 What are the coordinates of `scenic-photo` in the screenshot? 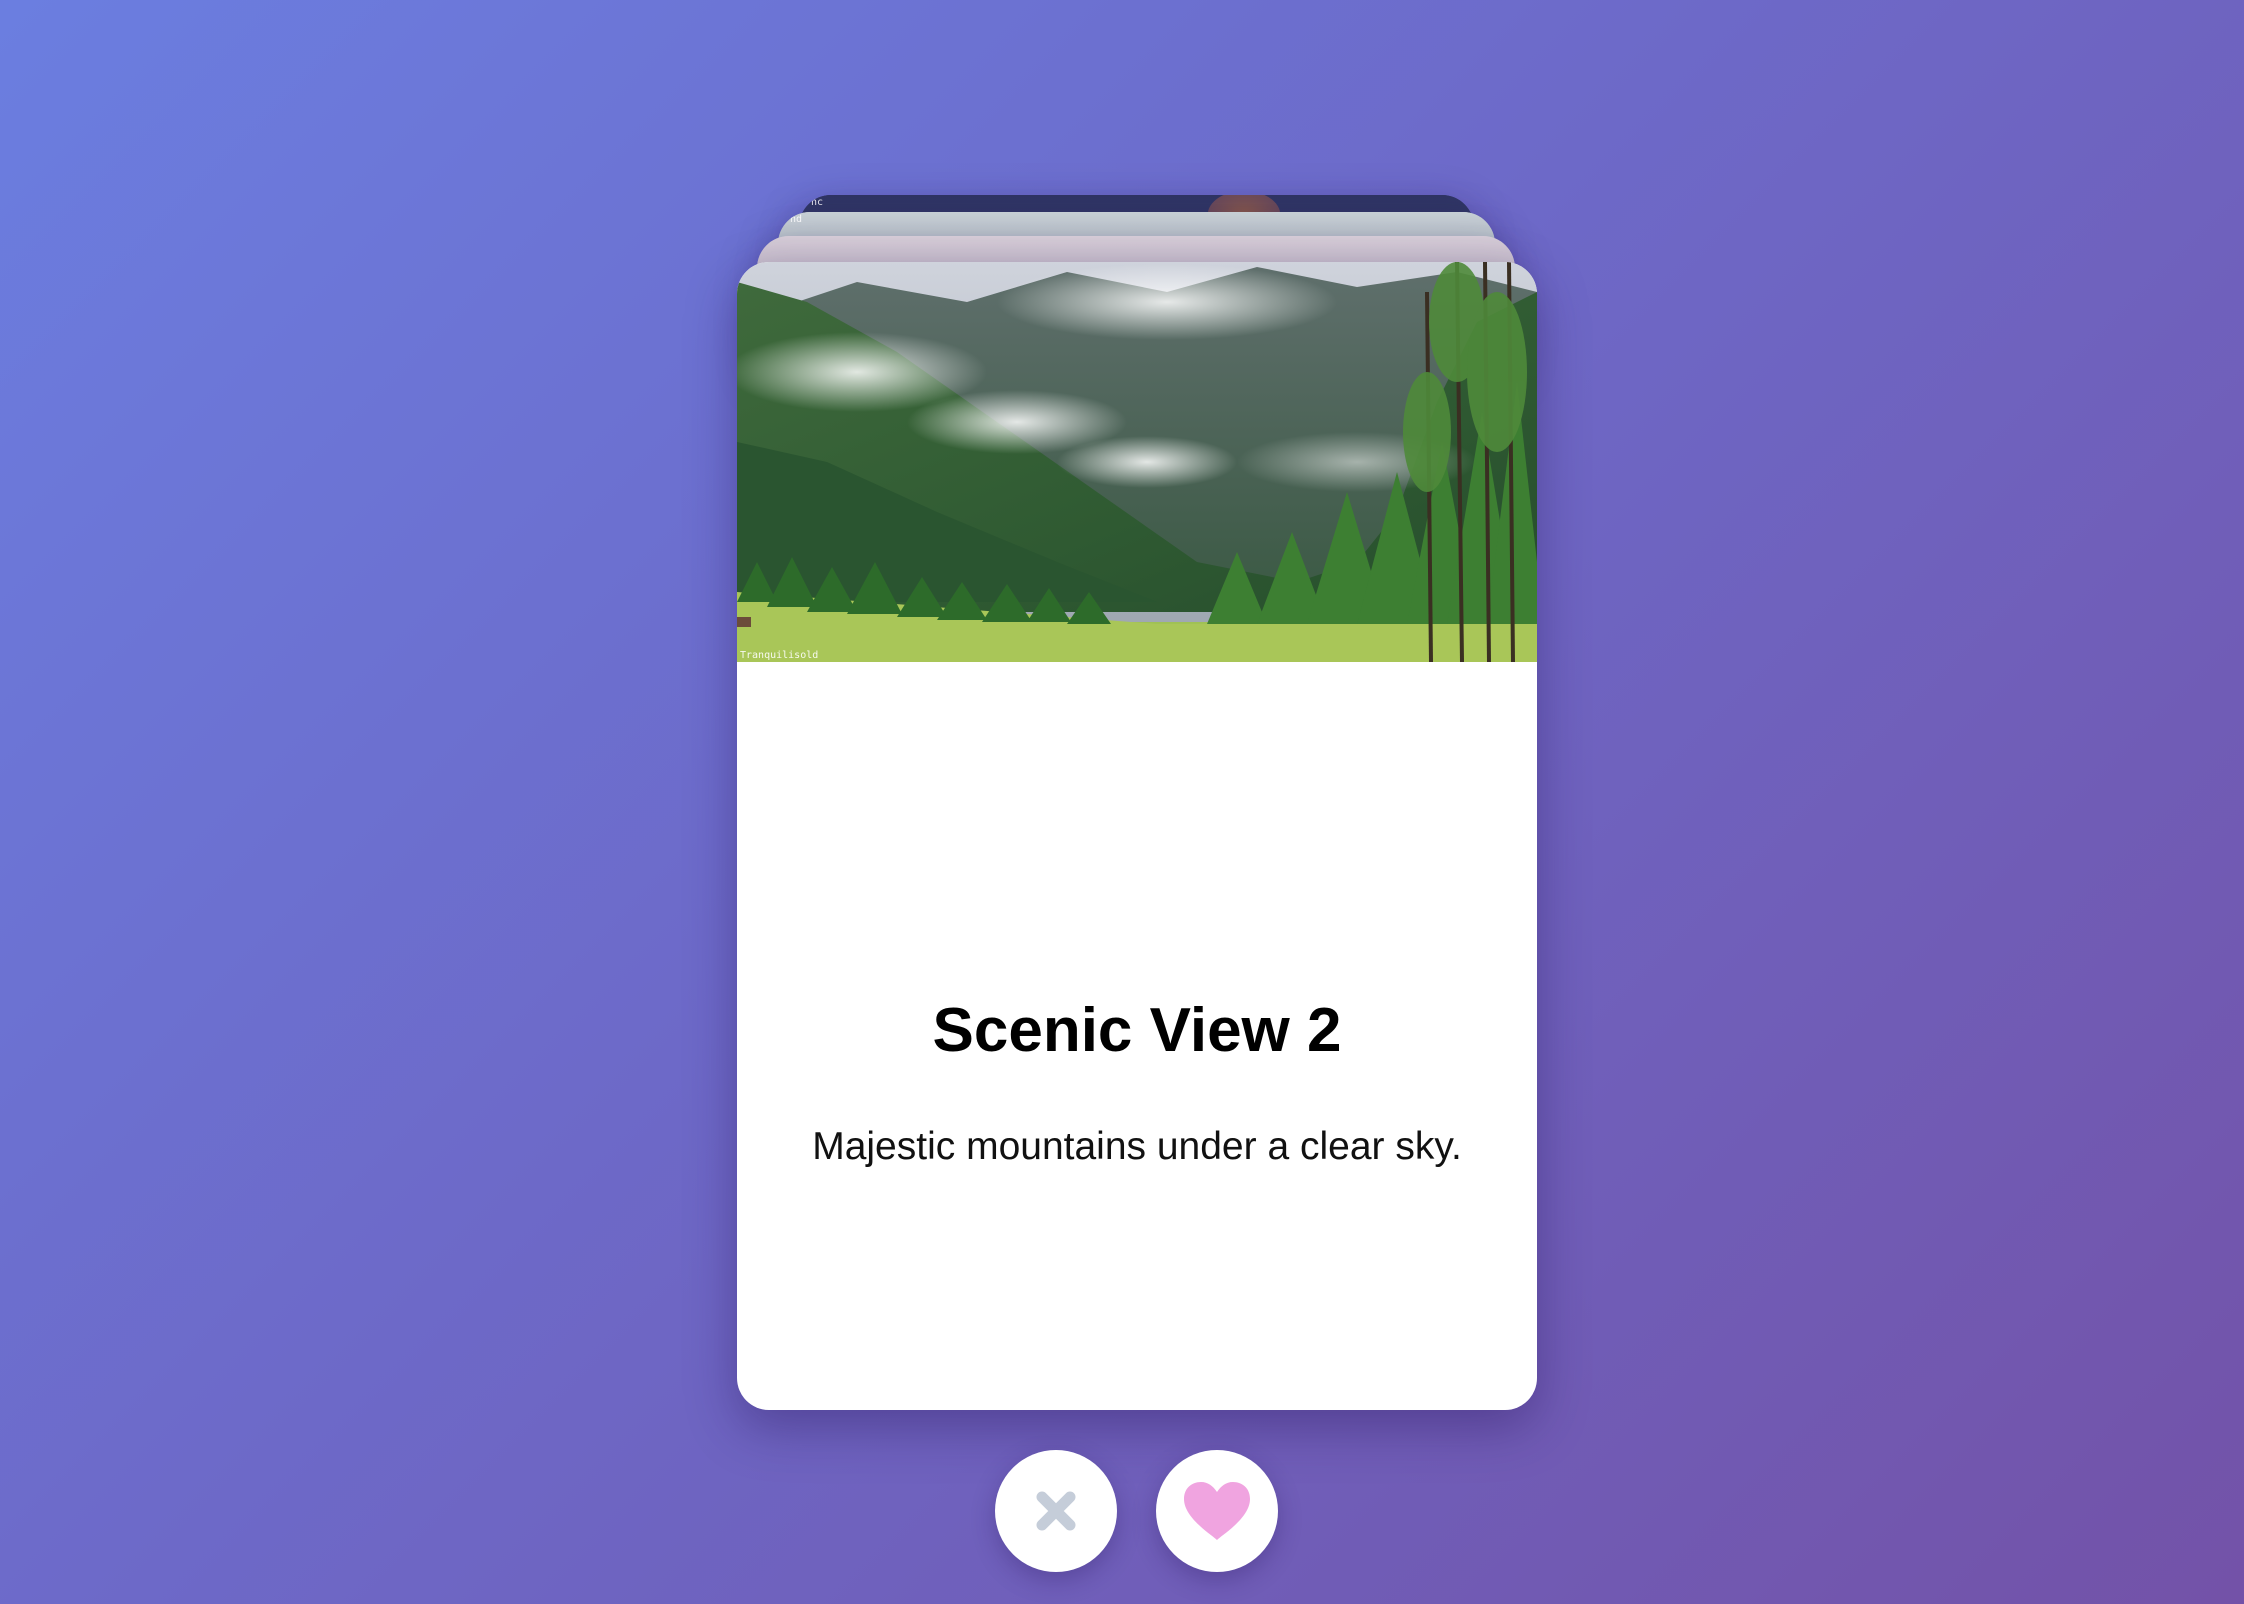 It's located at (1137, 462).